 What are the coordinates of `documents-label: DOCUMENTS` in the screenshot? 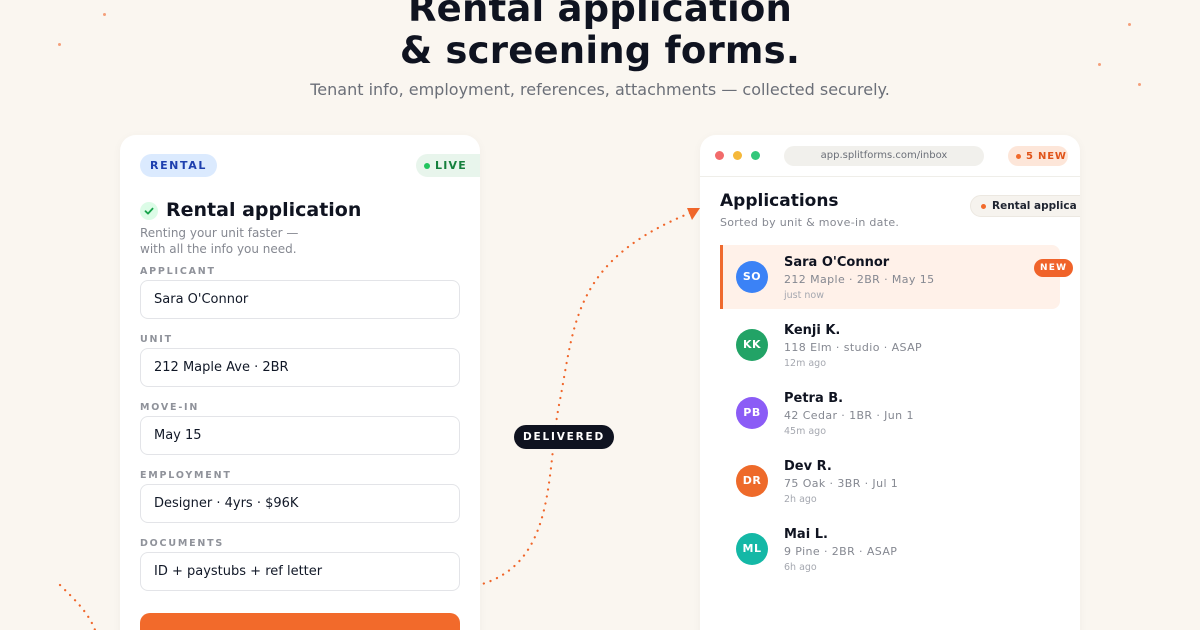 It's located at (182, 543).